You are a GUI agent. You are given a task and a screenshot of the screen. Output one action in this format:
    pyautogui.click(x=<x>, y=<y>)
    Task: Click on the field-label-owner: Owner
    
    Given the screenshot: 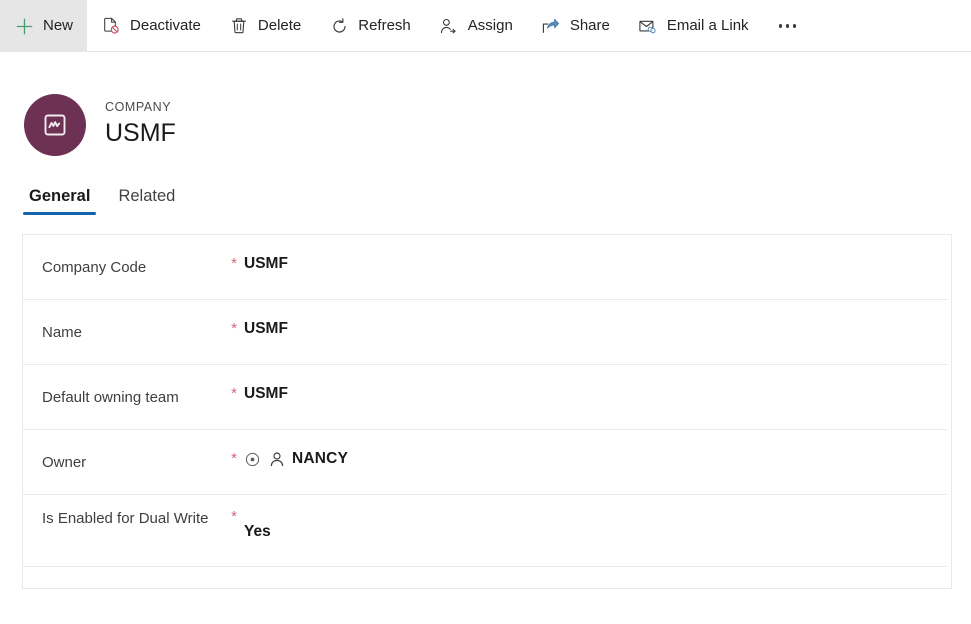 What is the action you would take?
    pyautogui.click(x=64, y=462)
    